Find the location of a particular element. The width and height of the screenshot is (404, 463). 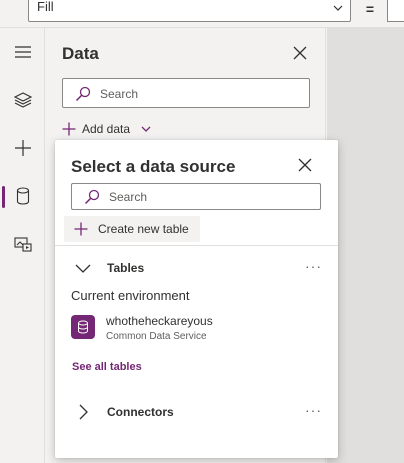

data-panel-title: Data is located at coordinates (80, 53).